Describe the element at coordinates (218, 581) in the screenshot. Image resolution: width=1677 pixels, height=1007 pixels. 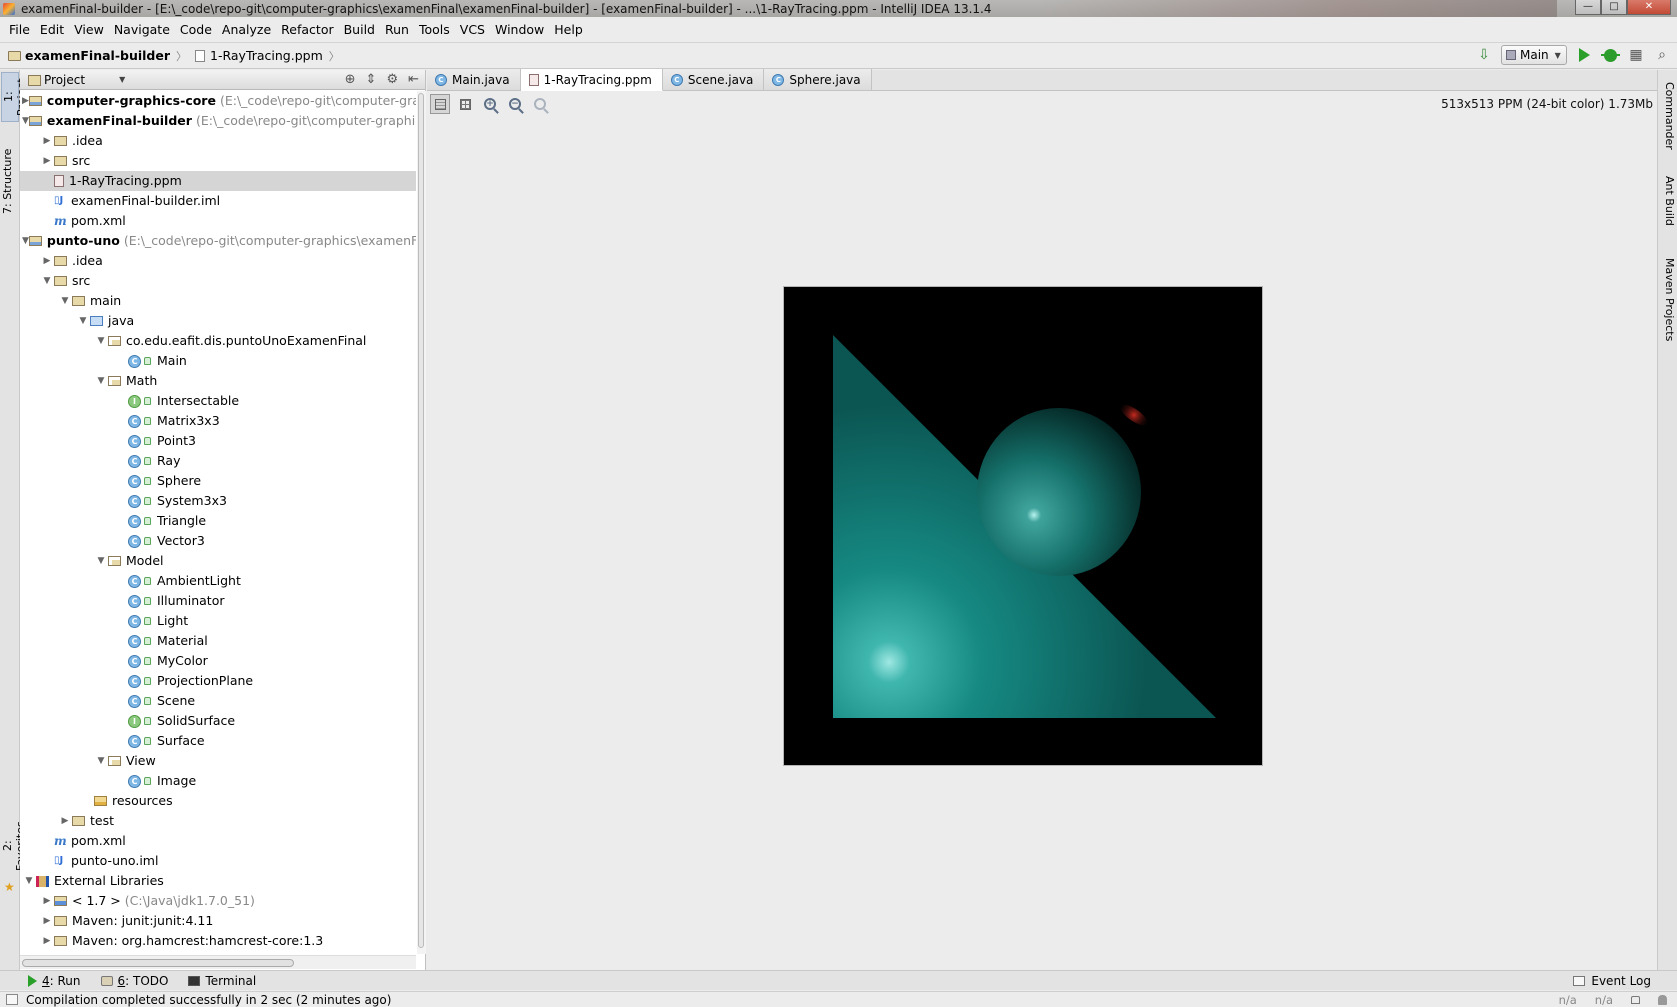
I see `tree-item-class: C AmbientLight` at that location.